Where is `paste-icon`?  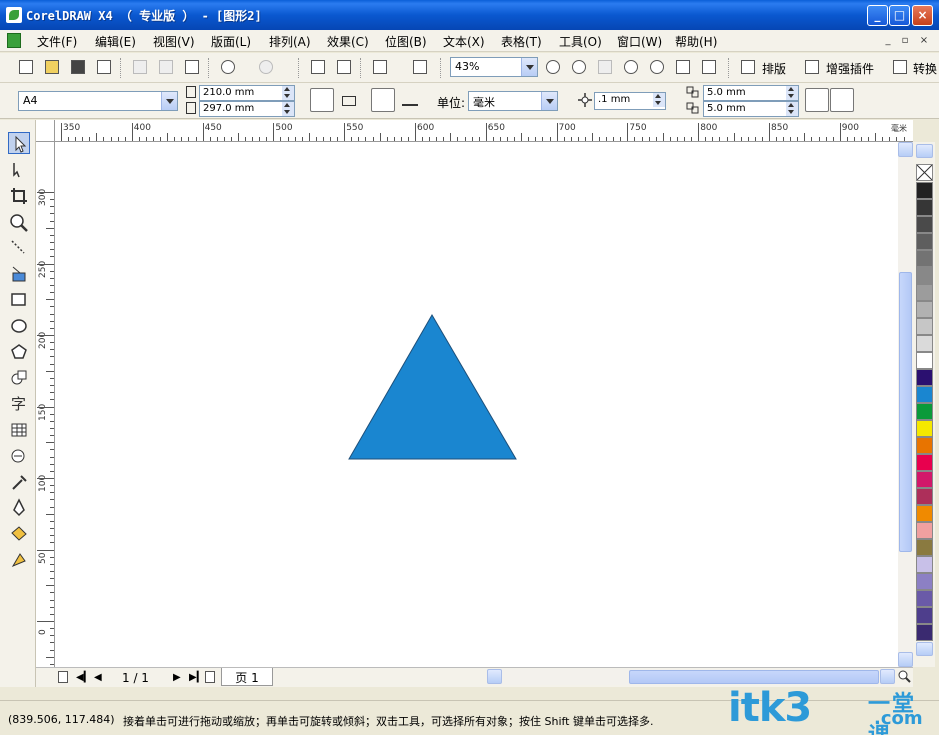
paste-icon is located at coordinates (192, 67).